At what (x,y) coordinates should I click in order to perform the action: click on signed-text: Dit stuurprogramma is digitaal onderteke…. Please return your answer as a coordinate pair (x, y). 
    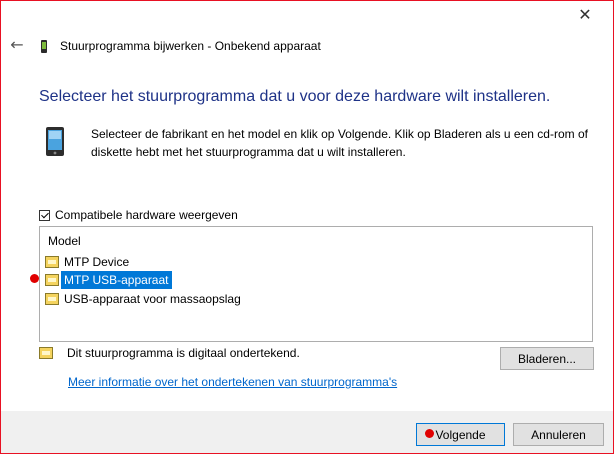
    Looking at the image, I should click on (183, 353).